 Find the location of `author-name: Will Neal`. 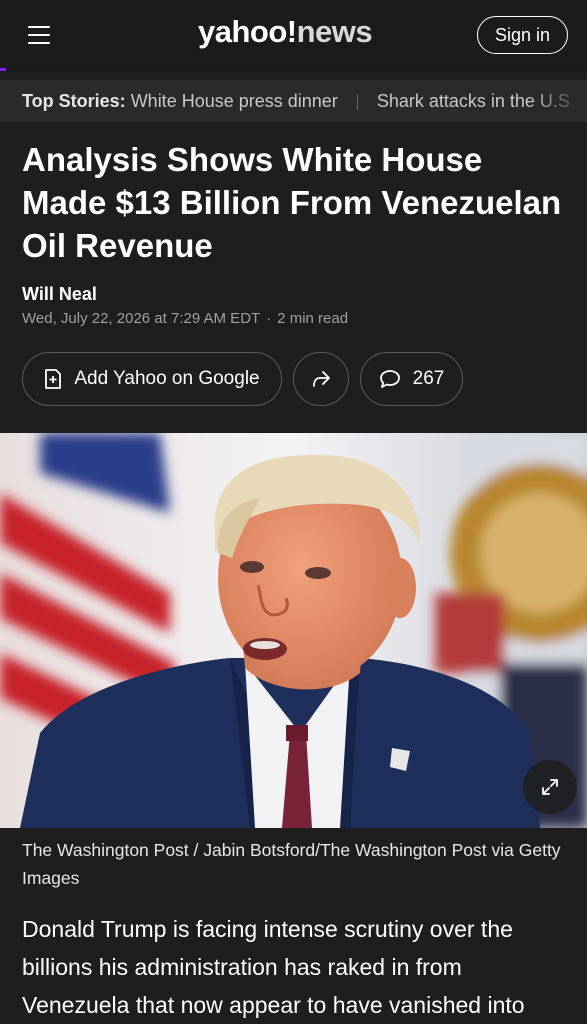

author-name: Will Neal is located at coordinates (59, 294).